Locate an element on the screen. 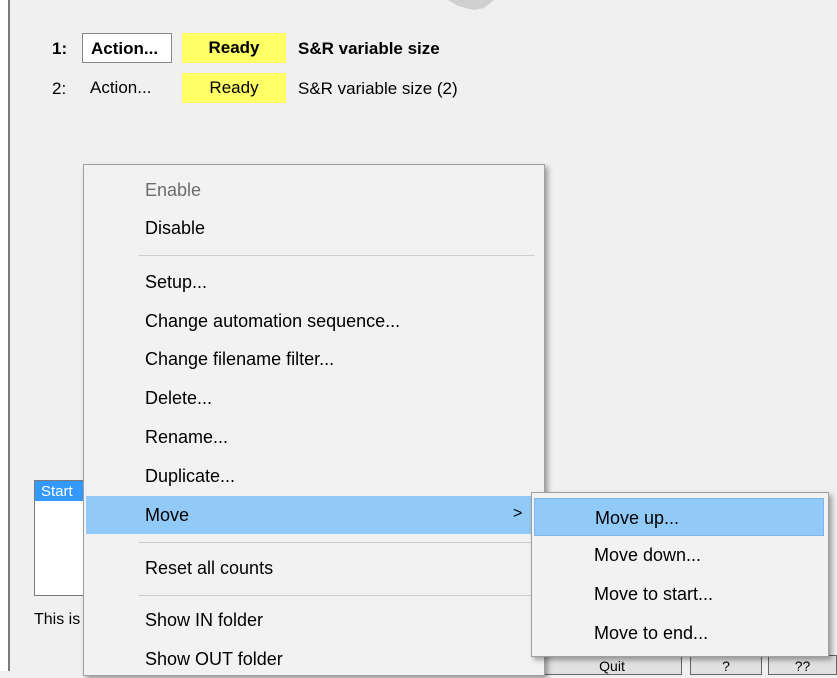 The image size is (837, 678). menu-item-label: Move is located at coordinates (167, 515).